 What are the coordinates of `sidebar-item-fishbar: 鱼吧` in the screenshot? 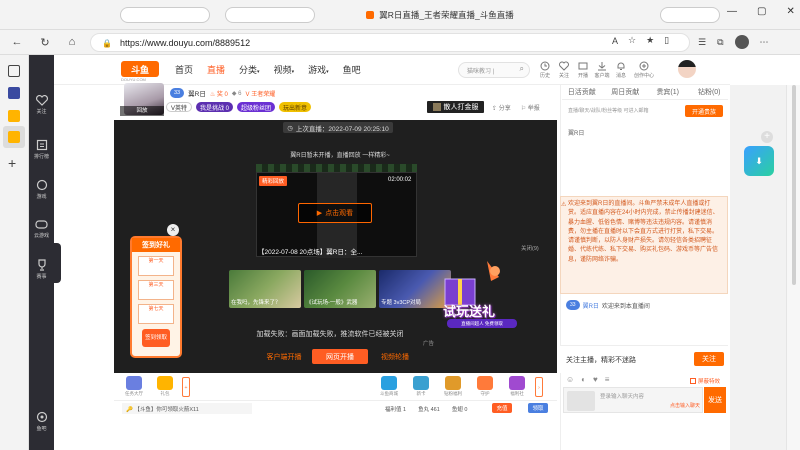 It's located at (41, 422).